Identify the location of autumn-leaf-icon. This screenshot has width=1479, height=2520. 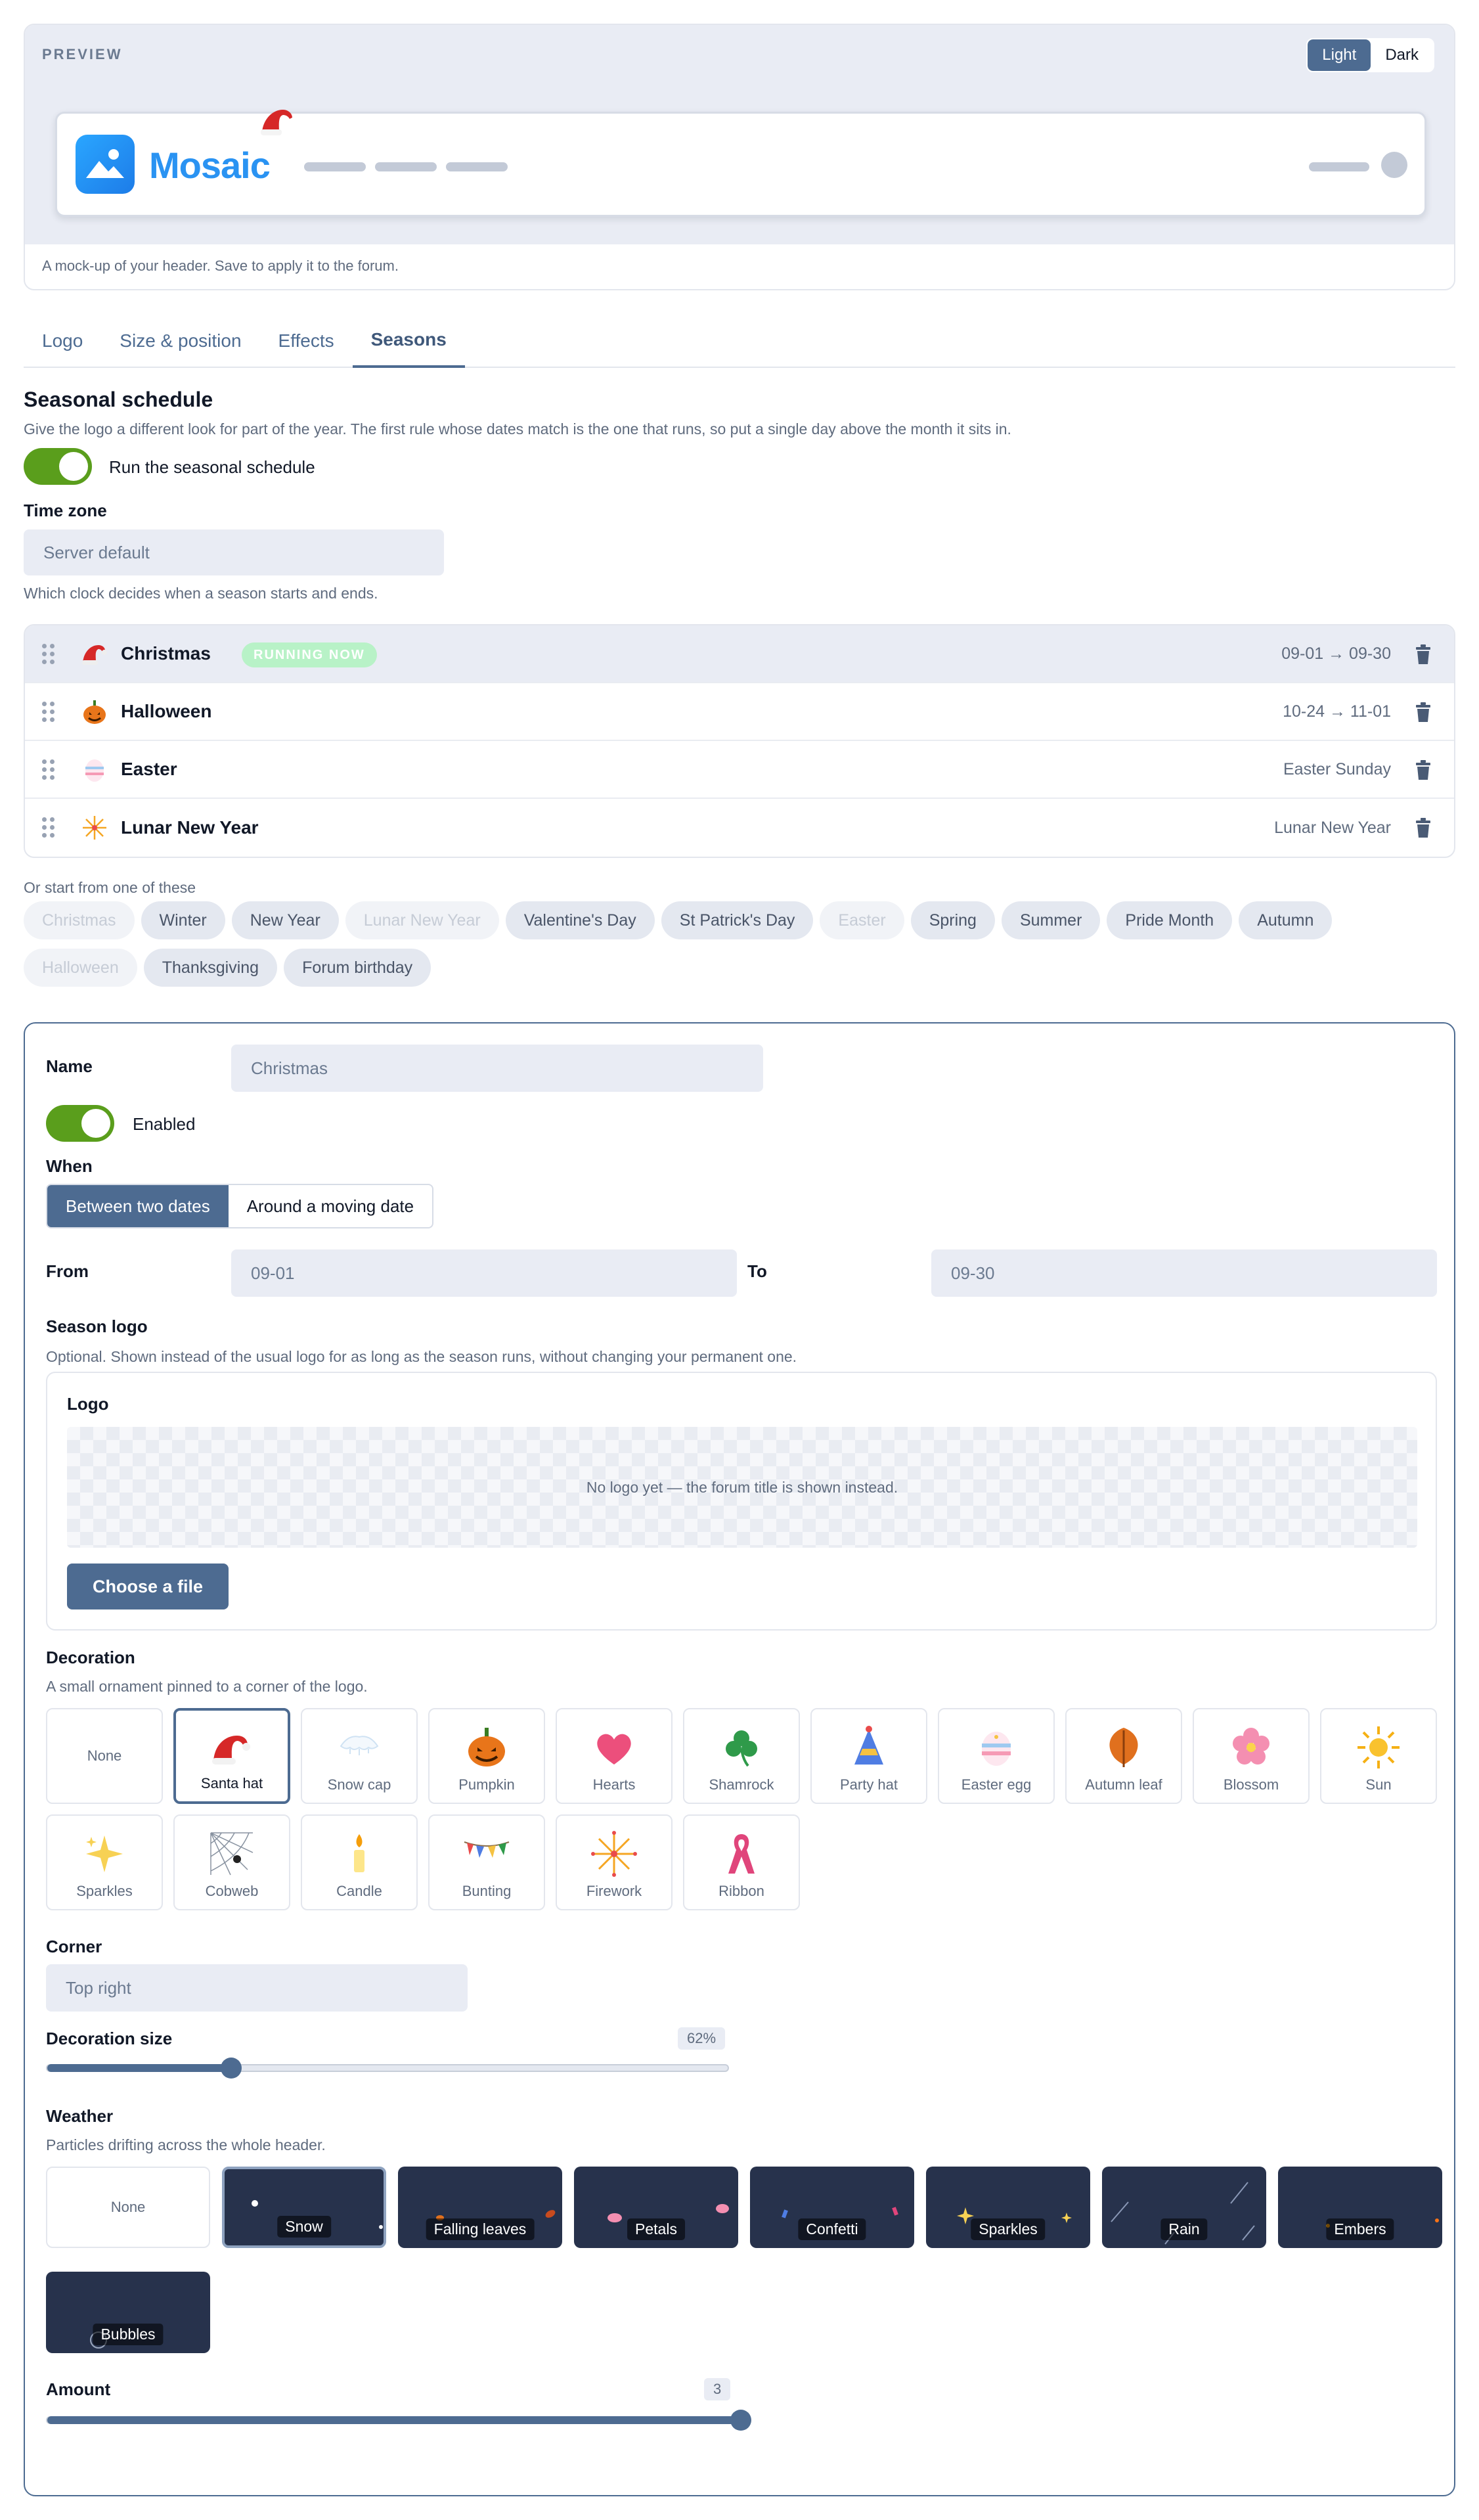
(1123, 1747).